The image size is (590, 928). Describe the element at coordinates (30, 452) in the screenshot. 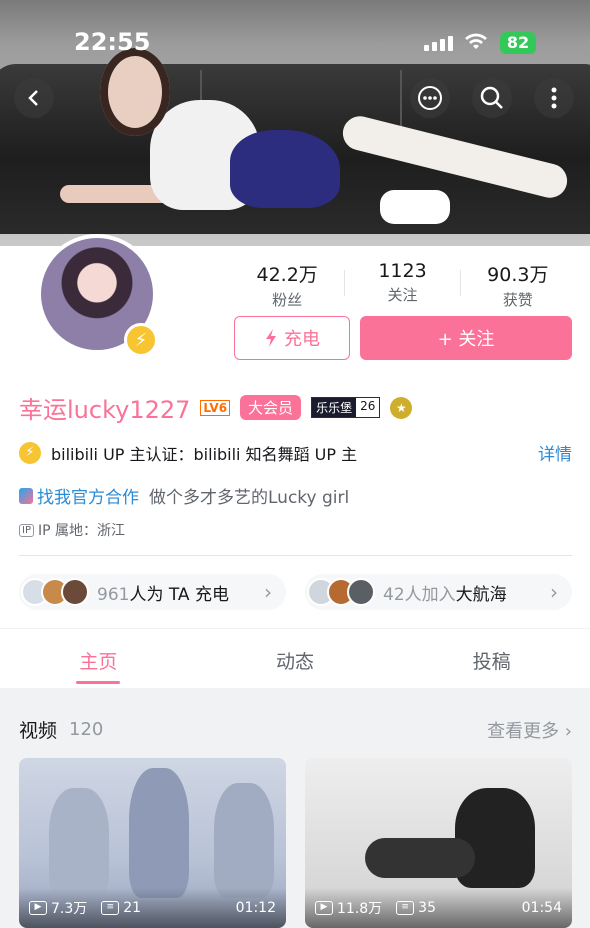

I see `lightning-verify-icon: ⚡` at that location.